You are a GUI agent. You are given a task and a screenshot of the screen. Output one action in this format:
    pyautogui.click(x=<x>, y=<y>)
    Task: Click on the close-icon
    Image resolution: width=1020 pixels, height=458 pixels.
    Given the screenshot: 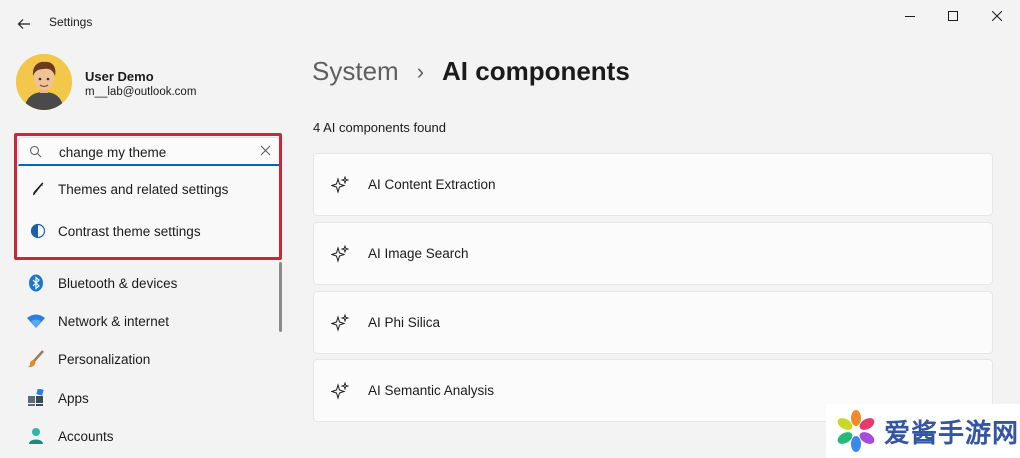 What is the action you would take?
    pyautogui.click(x=997, y=16)
    